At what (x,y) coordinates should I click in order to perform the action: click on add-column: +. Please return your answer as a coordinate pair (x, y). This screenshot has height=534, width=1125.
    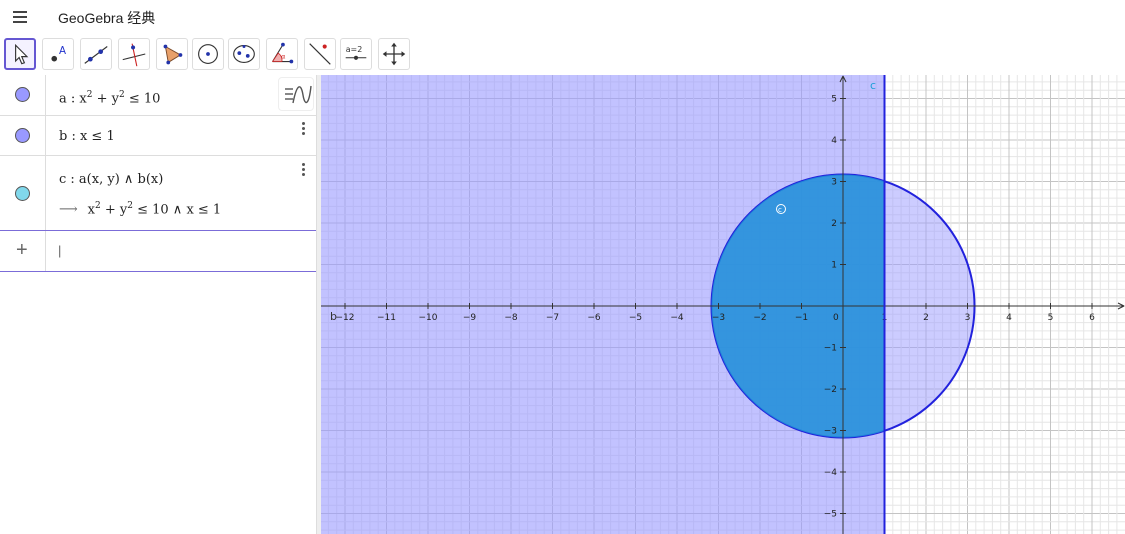
    Looking at the image, I should click on (23, 251).